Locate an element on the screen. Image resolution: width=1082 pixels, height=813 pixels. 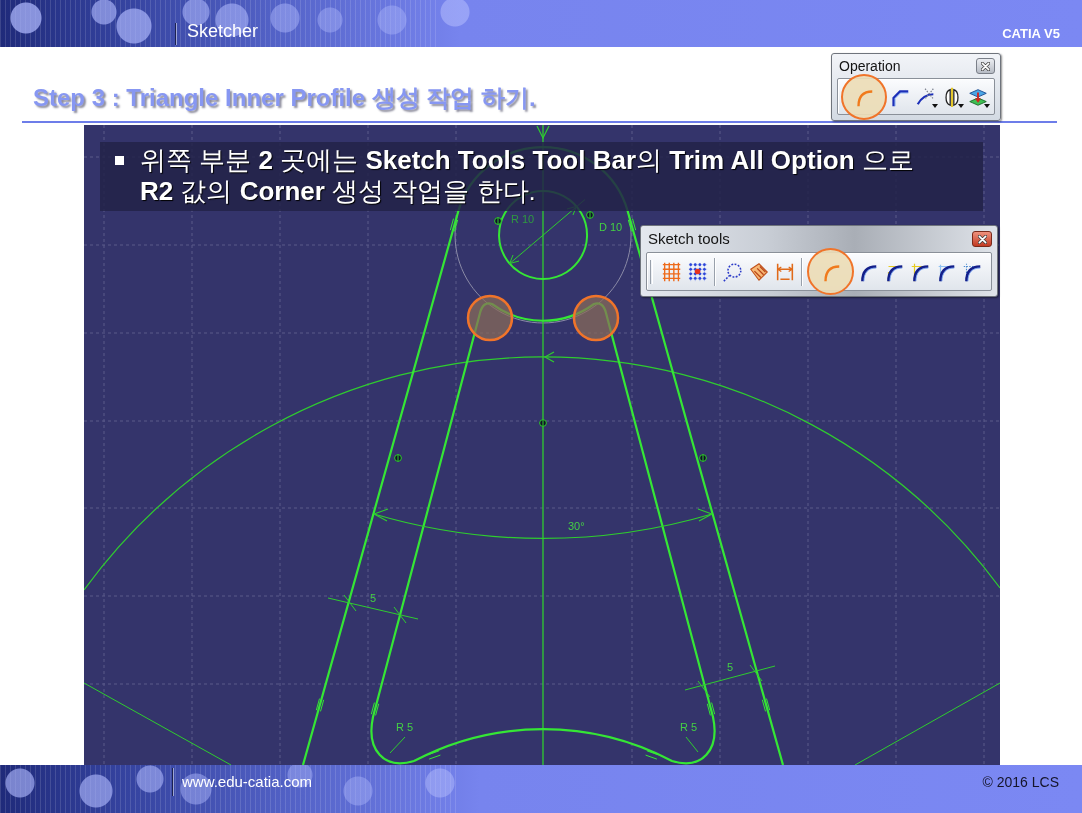
hatched-shape-icon is located at coordinates (758, 271).